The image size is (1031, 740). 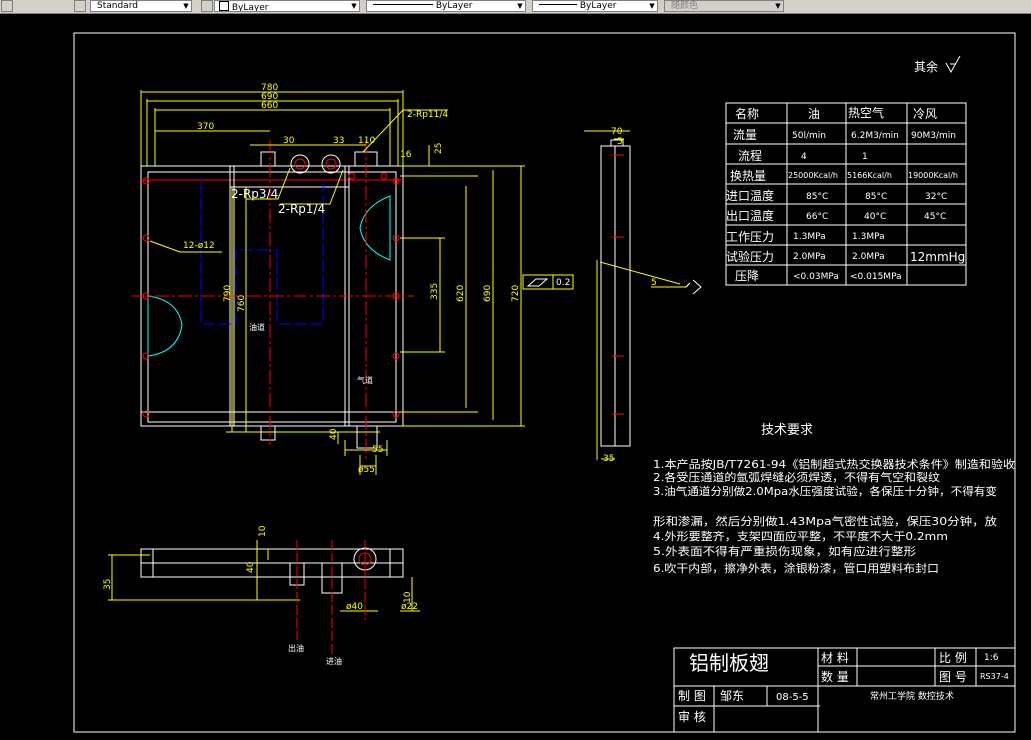 What do you see at coordinates (912, 696) in the screenshot?
I see `institution: 常州工学院 数控技术` at bounding box center [912, 696].